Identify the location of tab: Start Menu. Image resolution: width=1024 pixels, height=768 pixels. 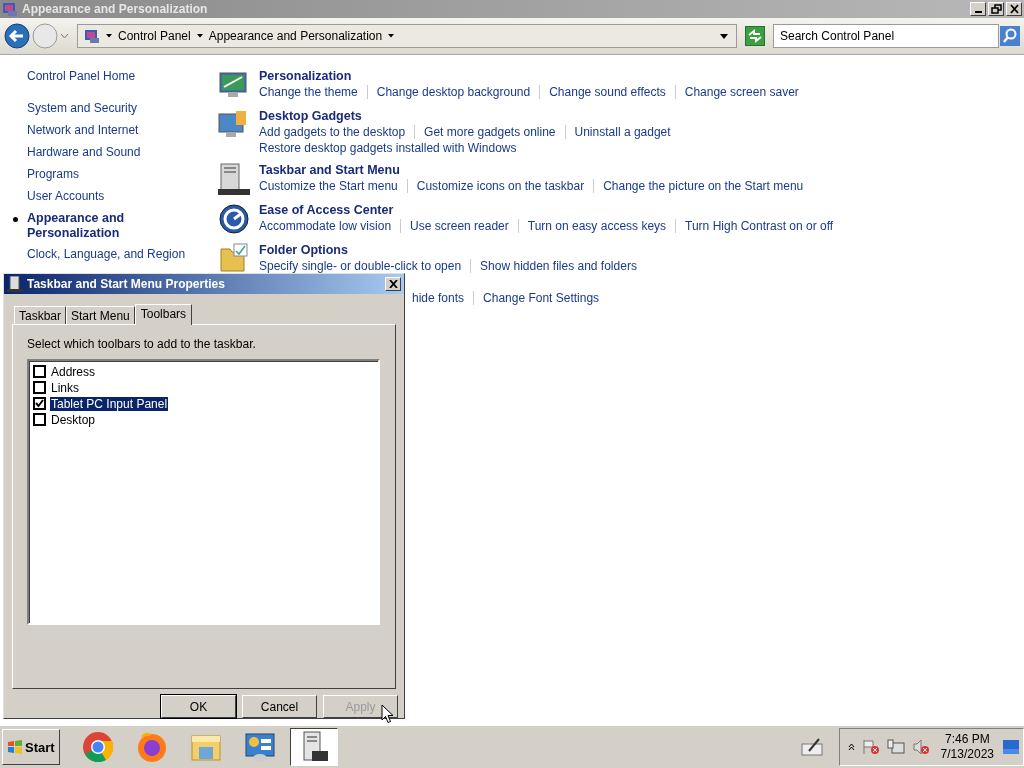
(100, 314).